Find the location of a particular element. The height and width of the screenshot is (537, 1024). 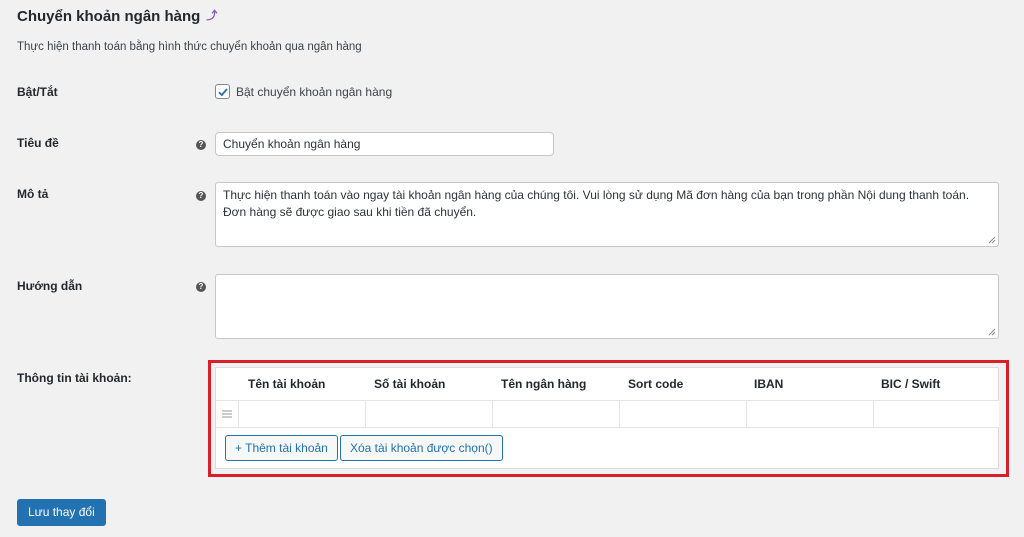

page-title-text: Chuyển khoản ngân hàng is located at coordinates (109, 16).